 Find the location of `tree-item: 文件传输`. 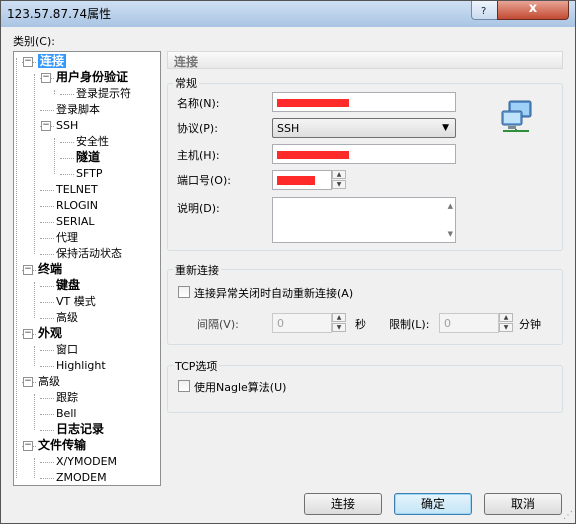

tree-item: 文件传输 is located at coordinates (62, 445).